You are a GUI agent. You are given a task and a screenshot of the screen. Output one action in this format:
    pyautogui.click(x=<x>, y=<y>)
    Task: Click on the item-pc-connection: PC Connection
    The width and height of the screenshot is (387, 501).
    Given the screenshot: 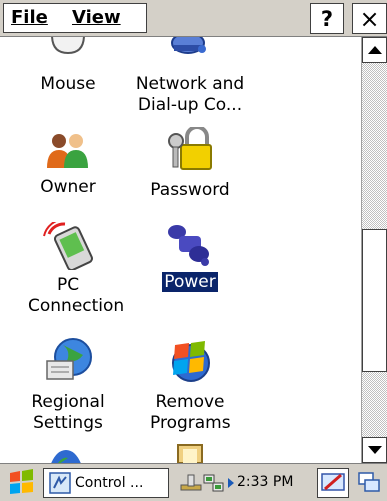 What is the action you would take?
    pyautogui.click(x=71, y=277)
    